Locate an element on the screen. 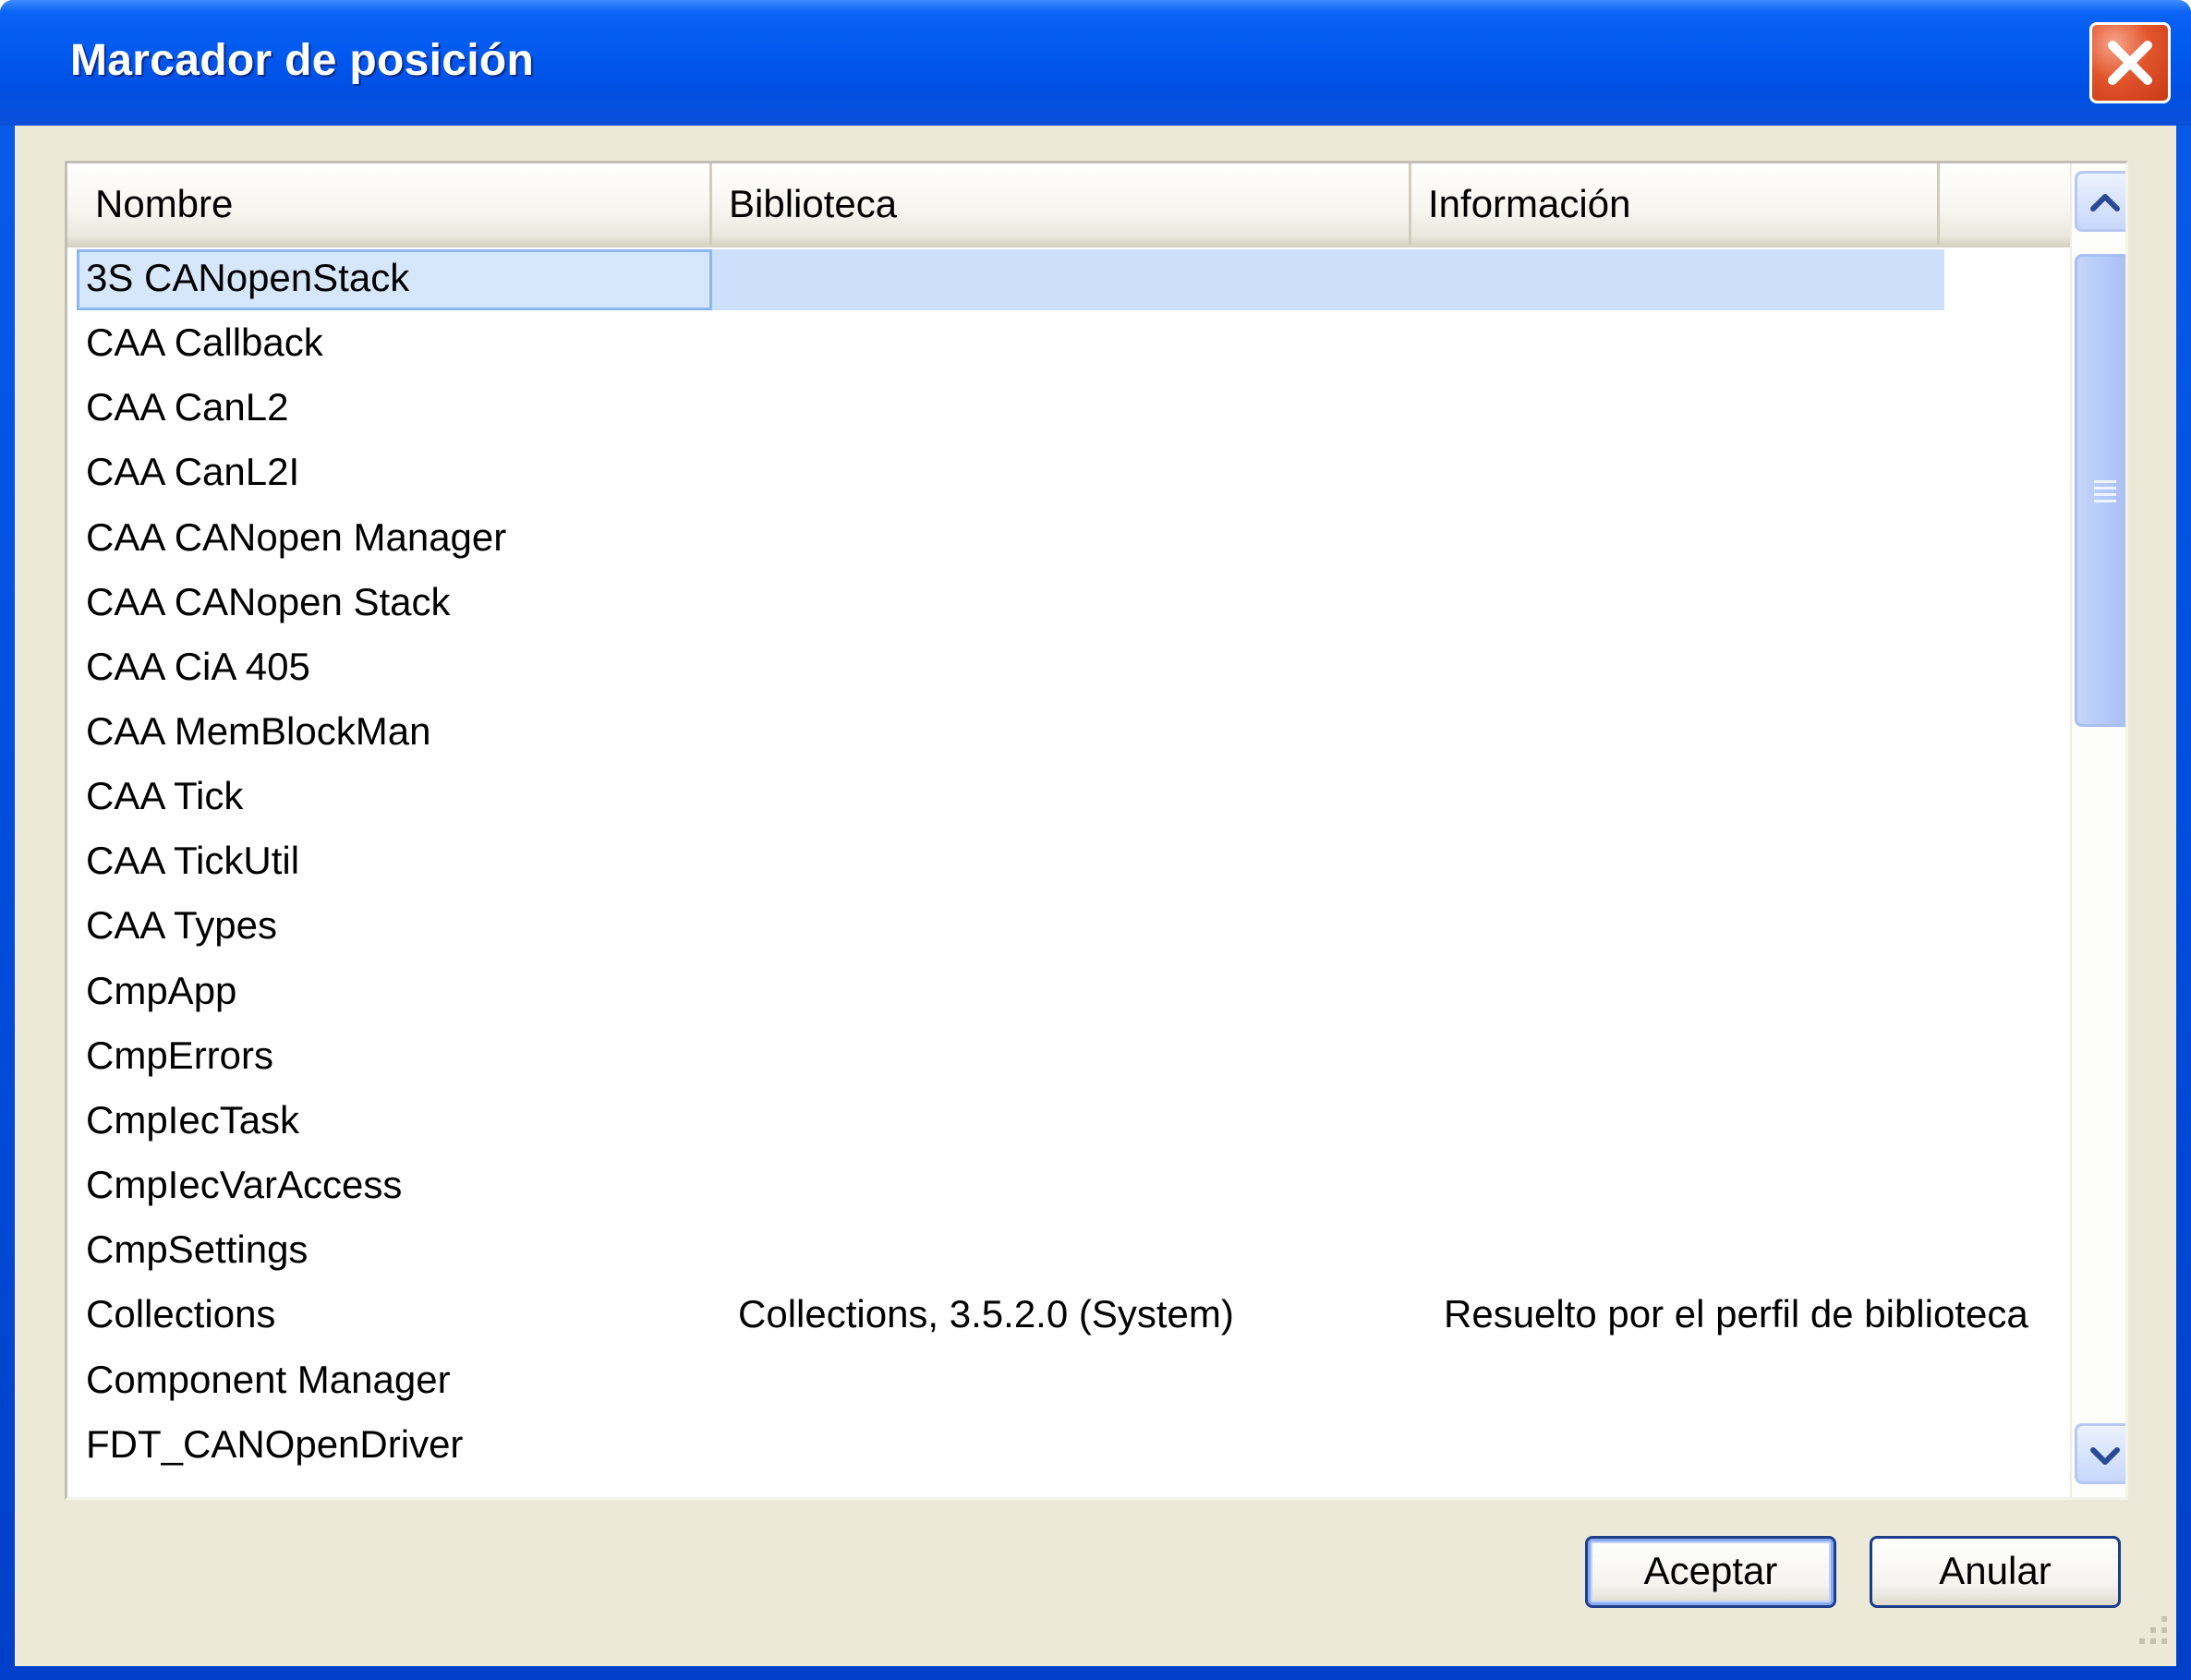 The image size is (2191, 1680). cell-name: CmpErrors is located at coordinates (180, 1055).